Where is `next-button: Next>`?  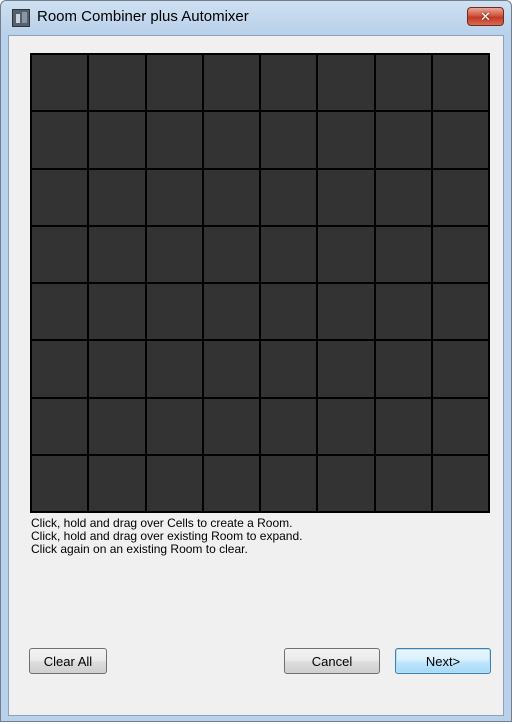 next-button: Next> is located at coordinates (443, 661).